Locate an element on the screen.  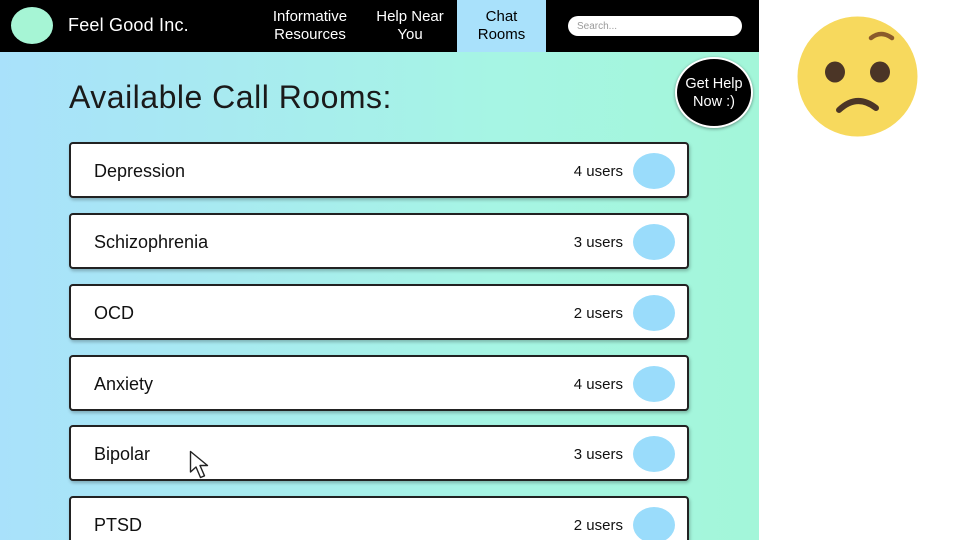
room-name: Schizophrenia is located at coordinates (151, 242).